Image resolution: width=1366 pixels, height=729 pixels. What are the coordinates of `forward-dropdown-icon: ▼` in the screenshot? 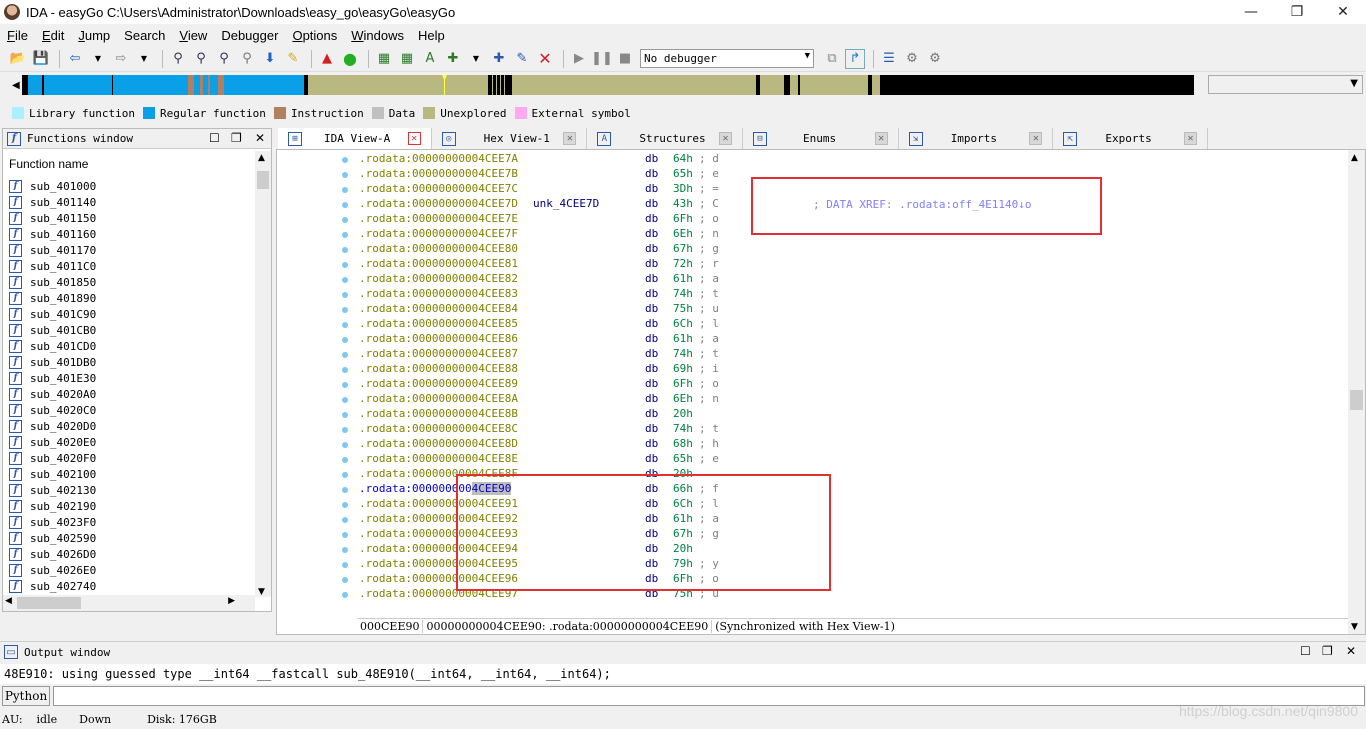 It's located at (144, 59).